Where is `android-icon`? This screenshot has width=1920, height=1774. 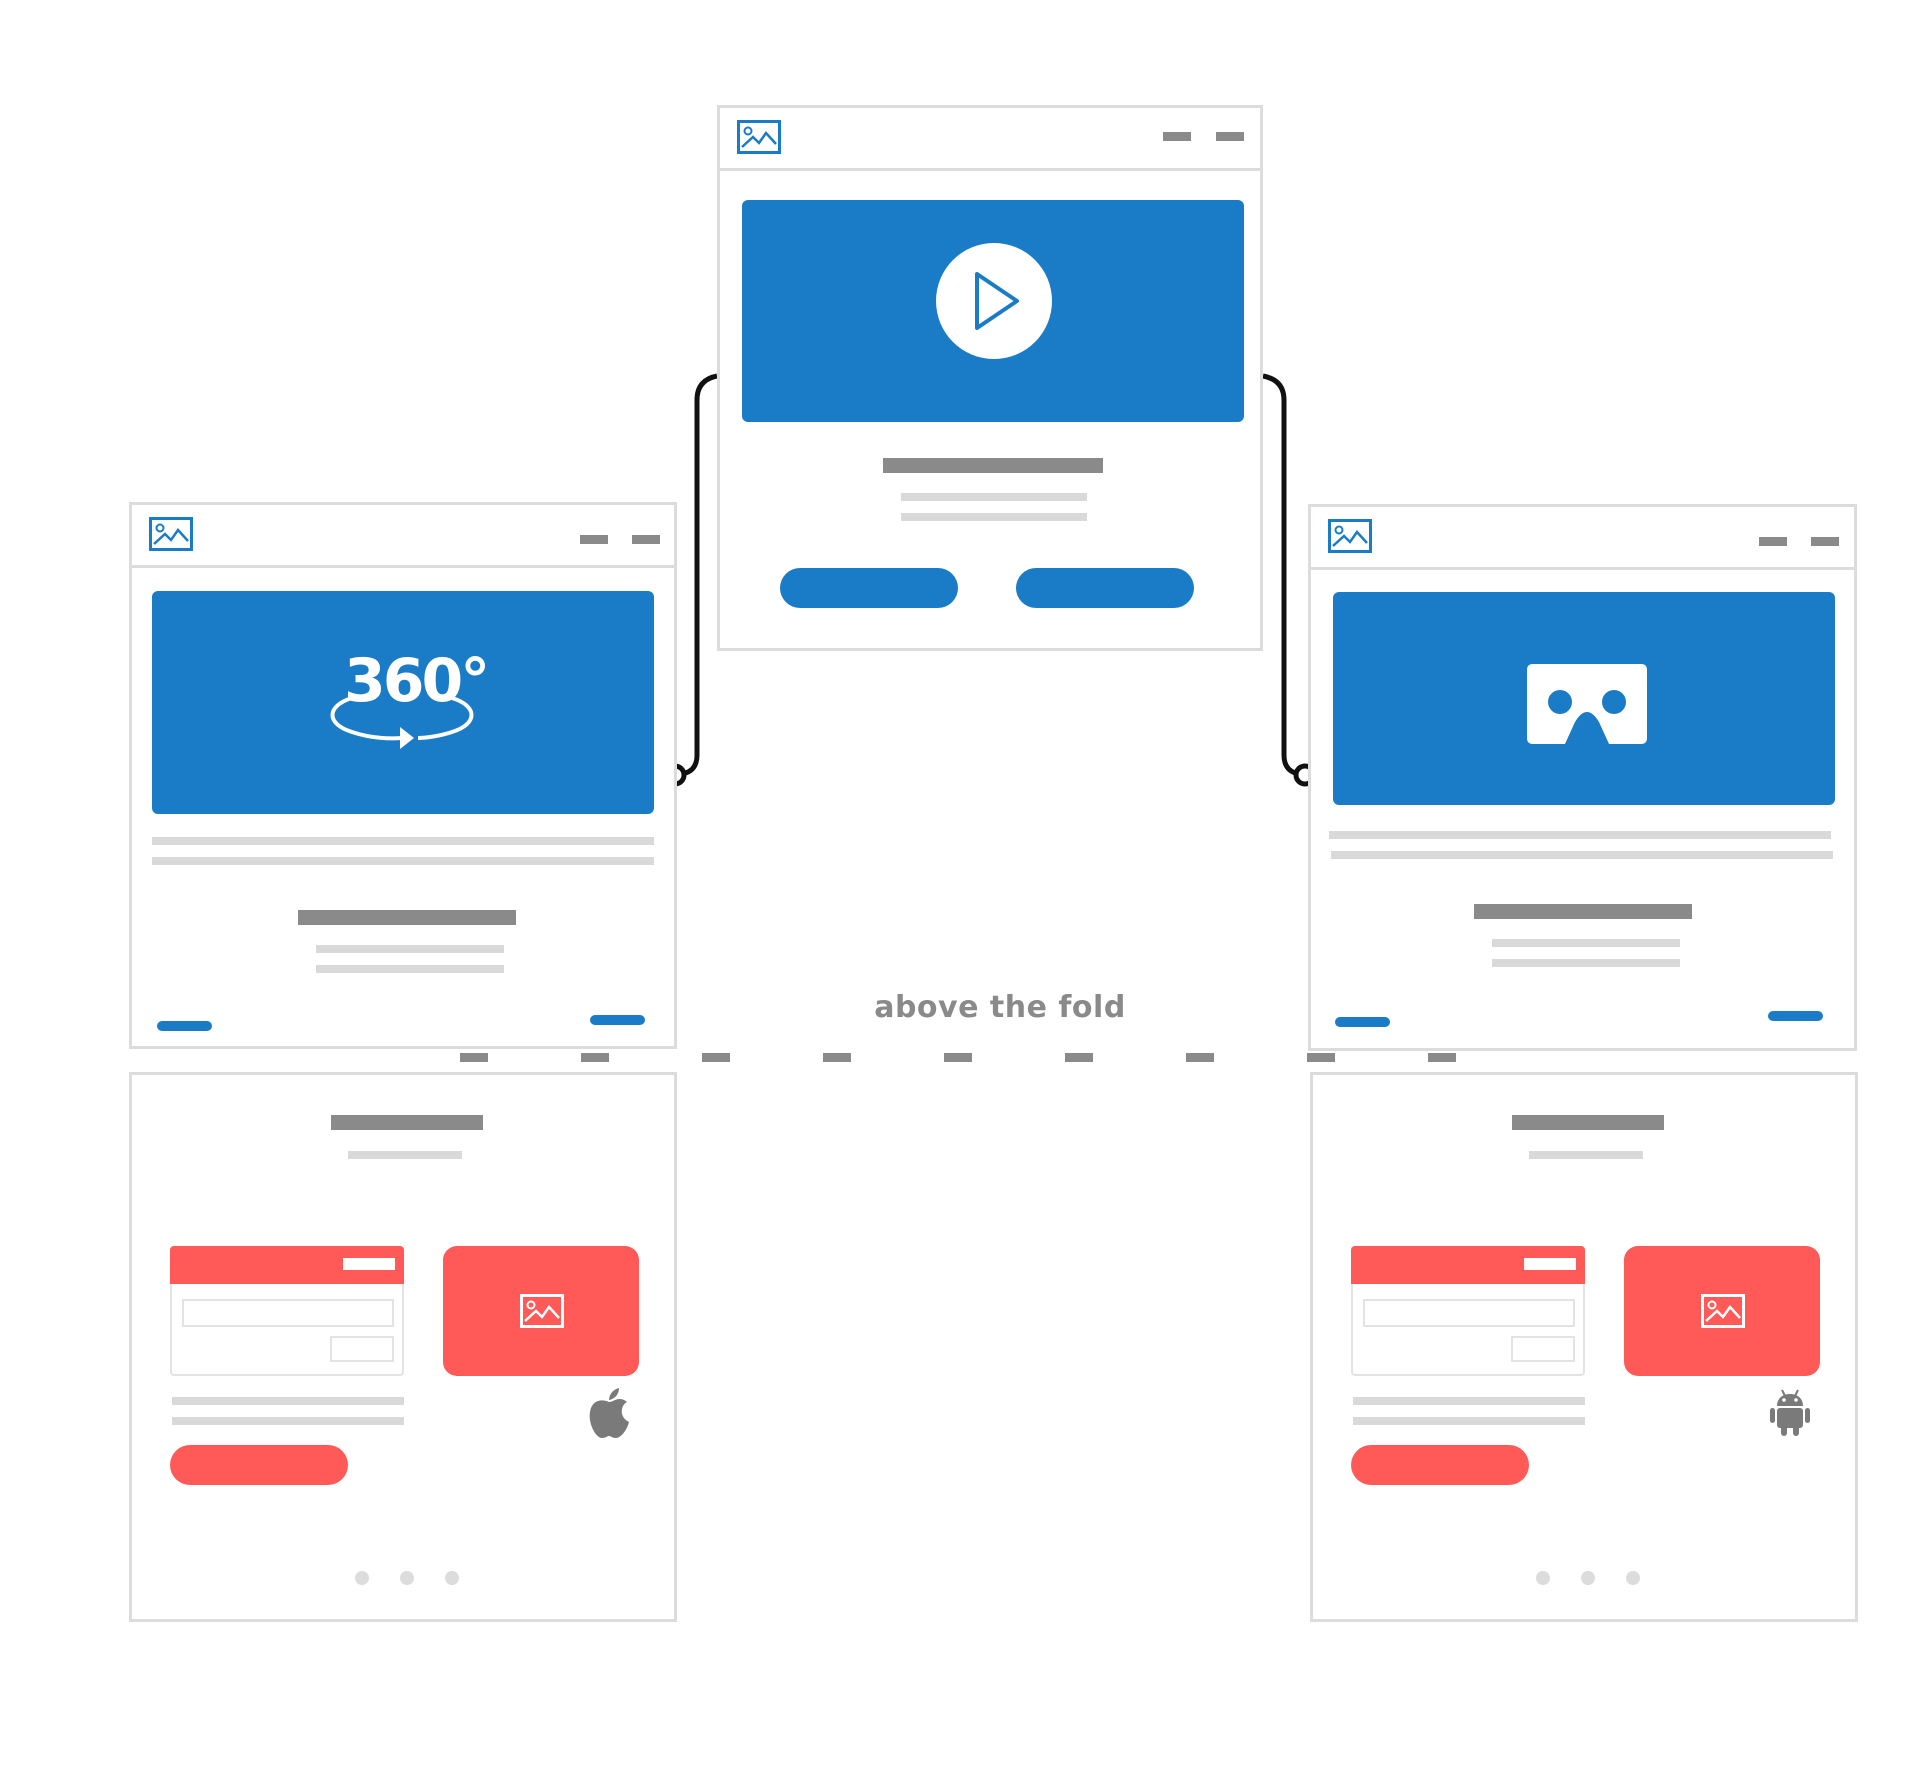
android-icon is located at coordinates (1790, 1412).